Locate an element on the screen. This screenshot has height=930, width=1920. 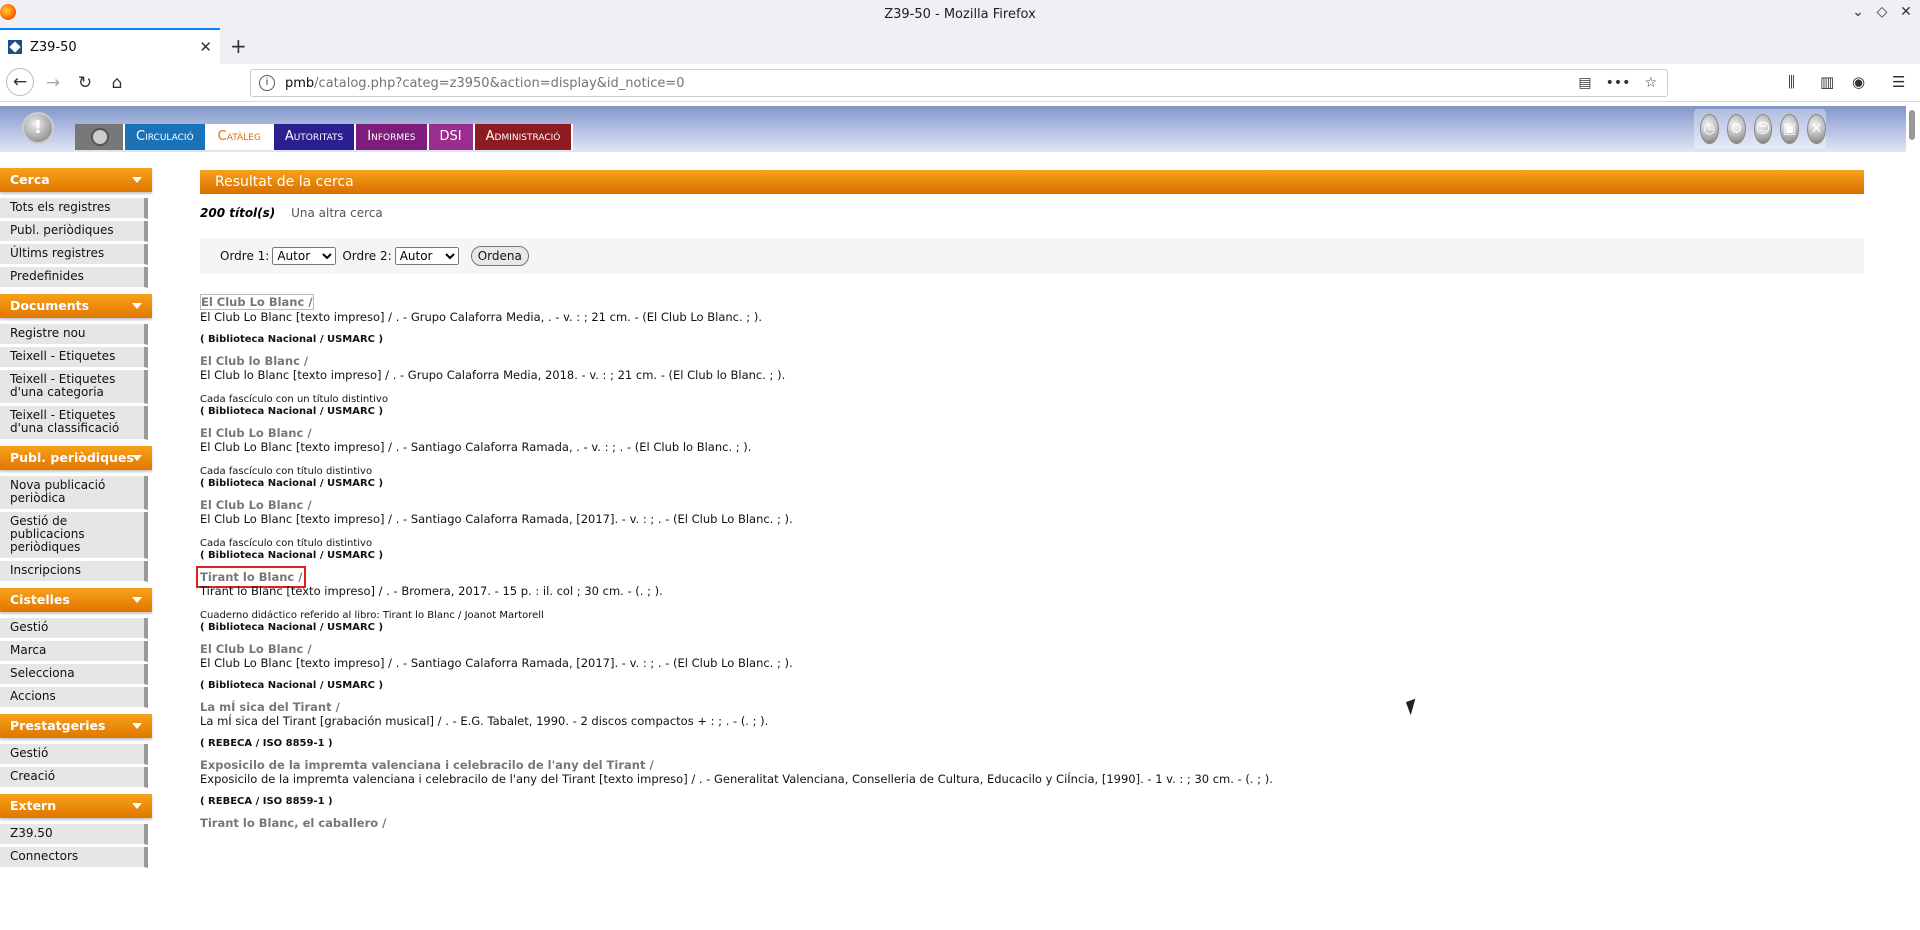
window-titlebar: Z39-50 - Mozilla Firefox ⌄ ◇ ✕ is located at coordinates (960, 14).